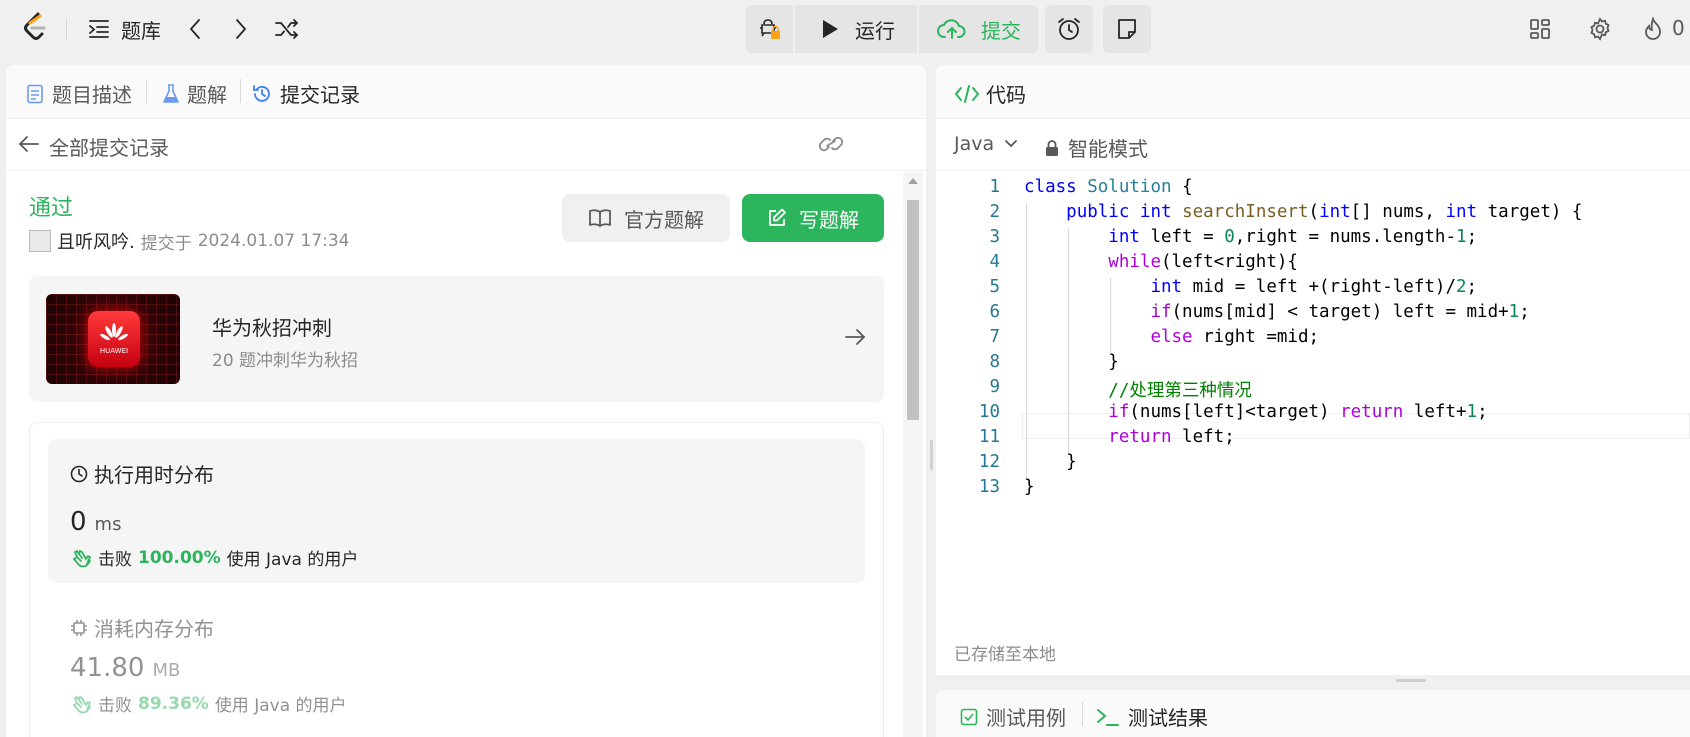 The height and width of the screenshot is (737, 1690). I want to click on smart-mode: 智能模式, so click(1096, 147).